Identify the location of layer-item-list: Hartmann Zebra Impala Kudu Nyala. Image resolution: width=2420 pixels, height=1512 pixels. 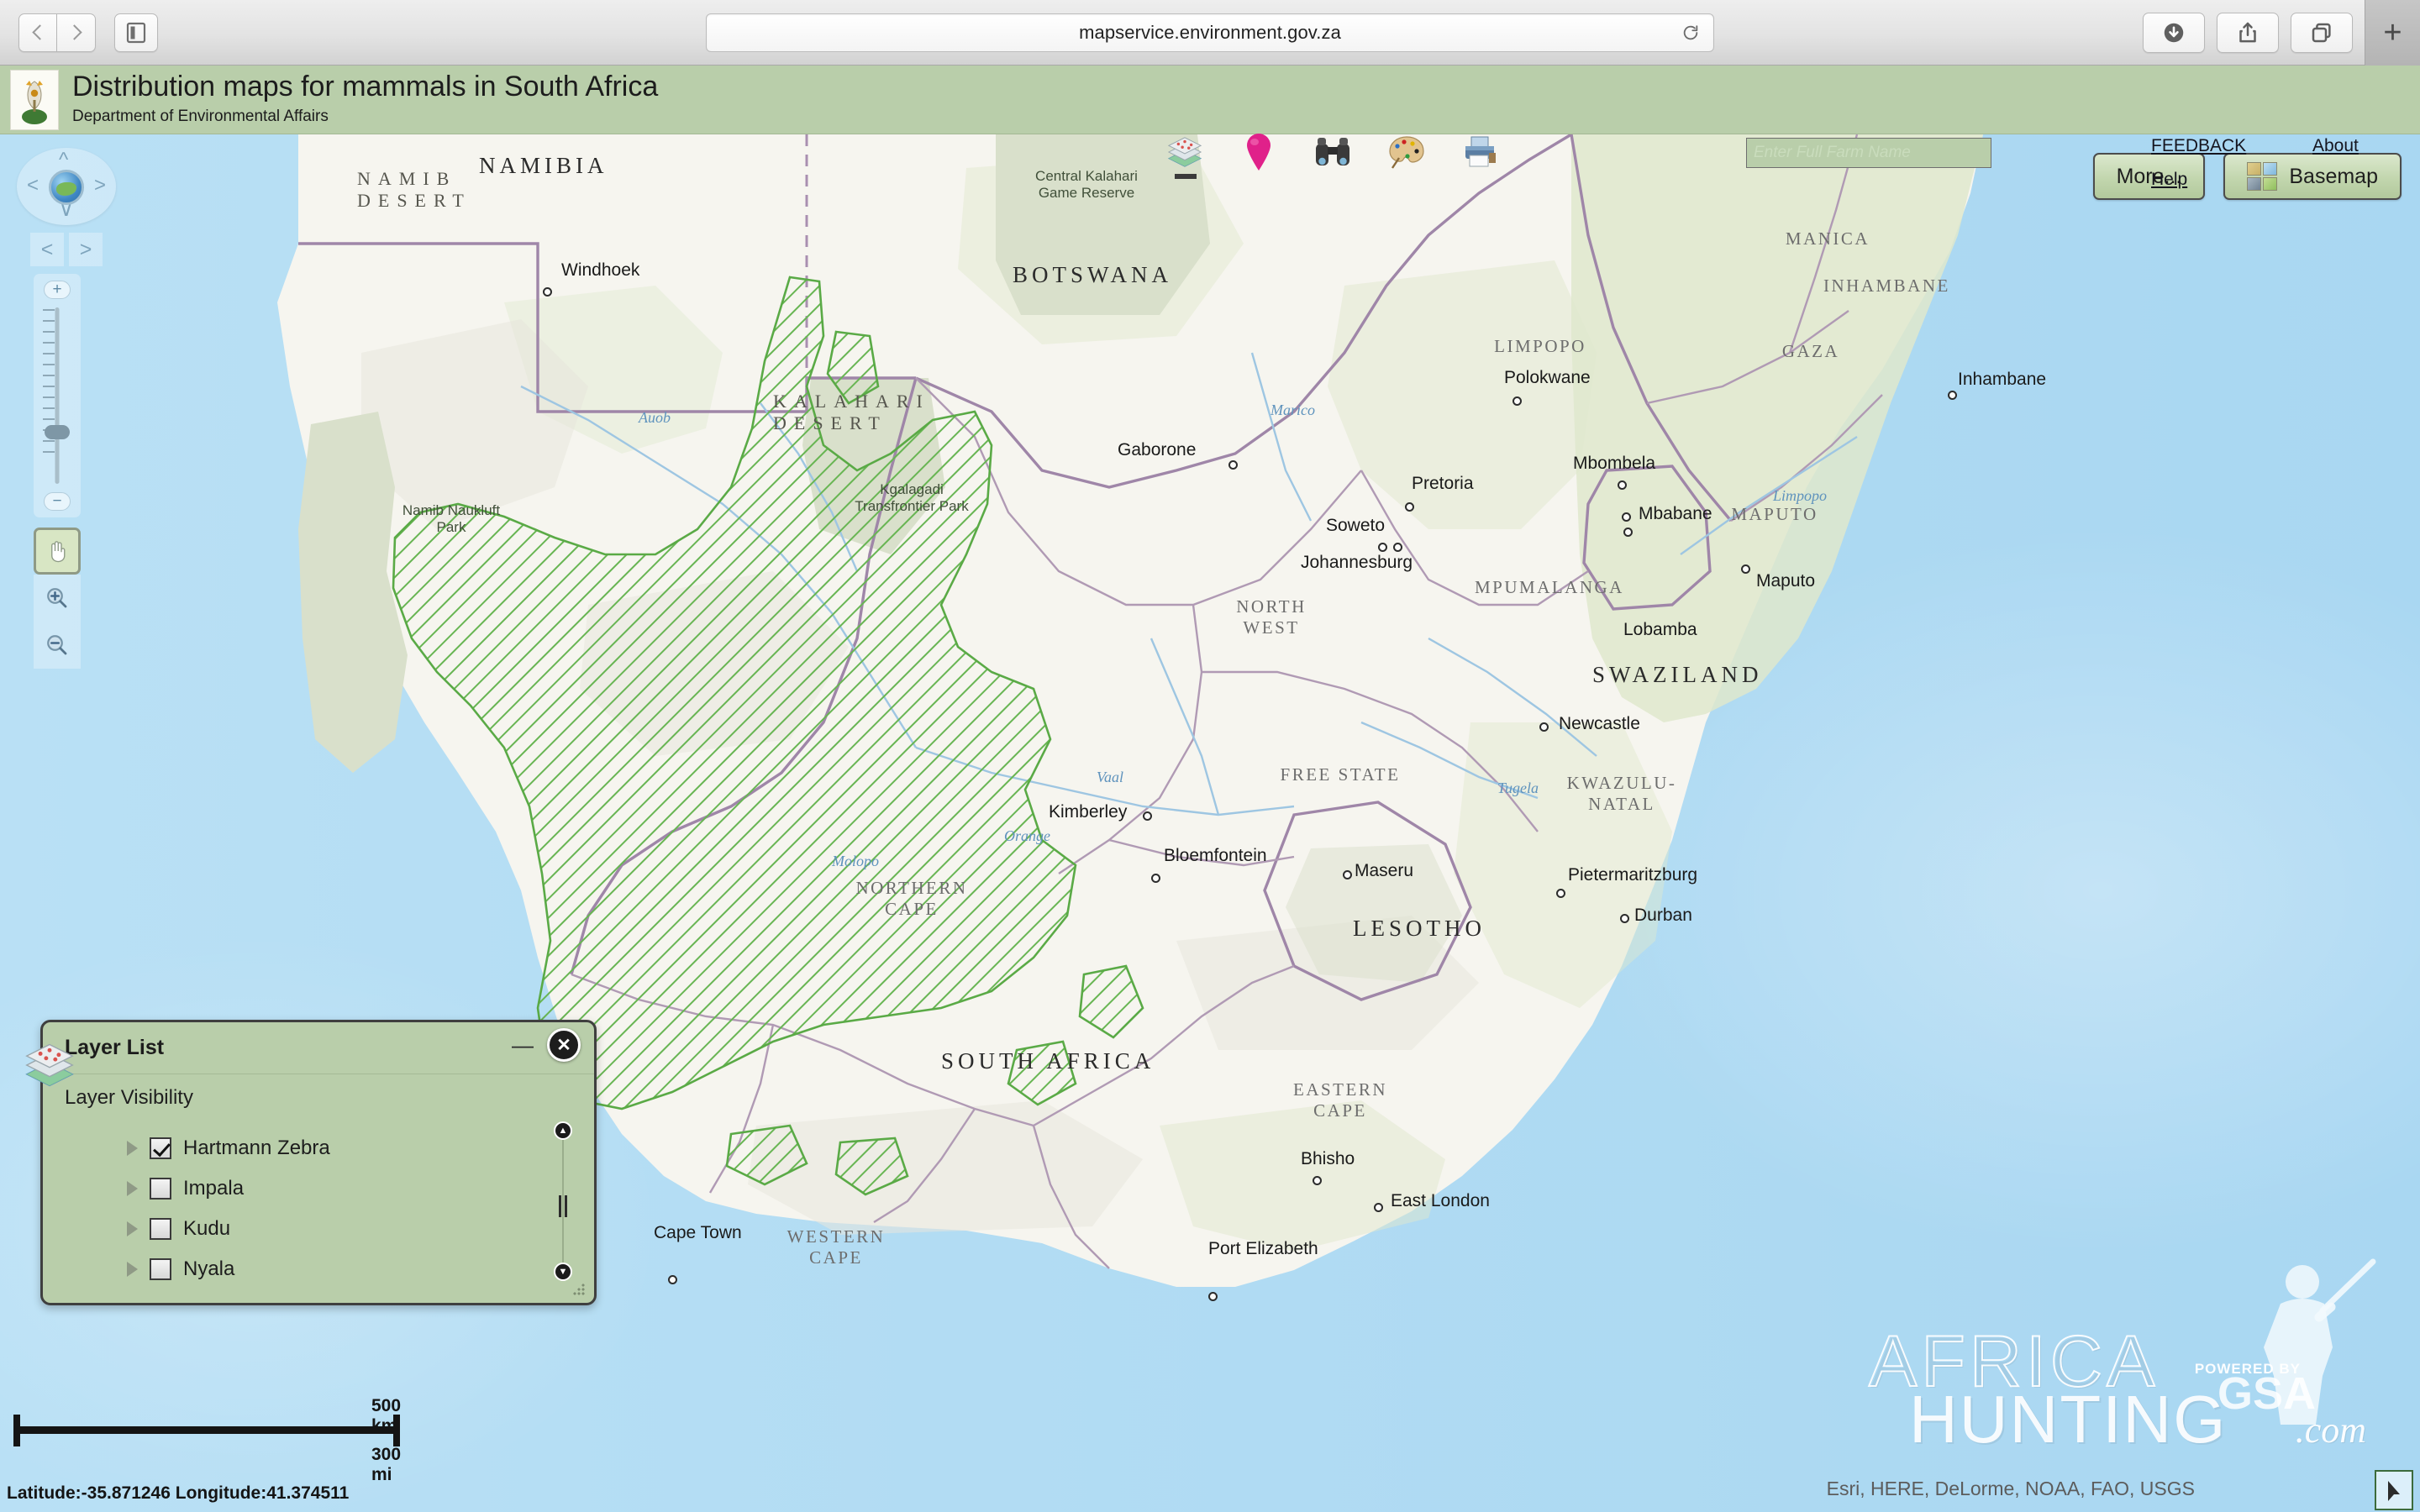
(324, 1208).